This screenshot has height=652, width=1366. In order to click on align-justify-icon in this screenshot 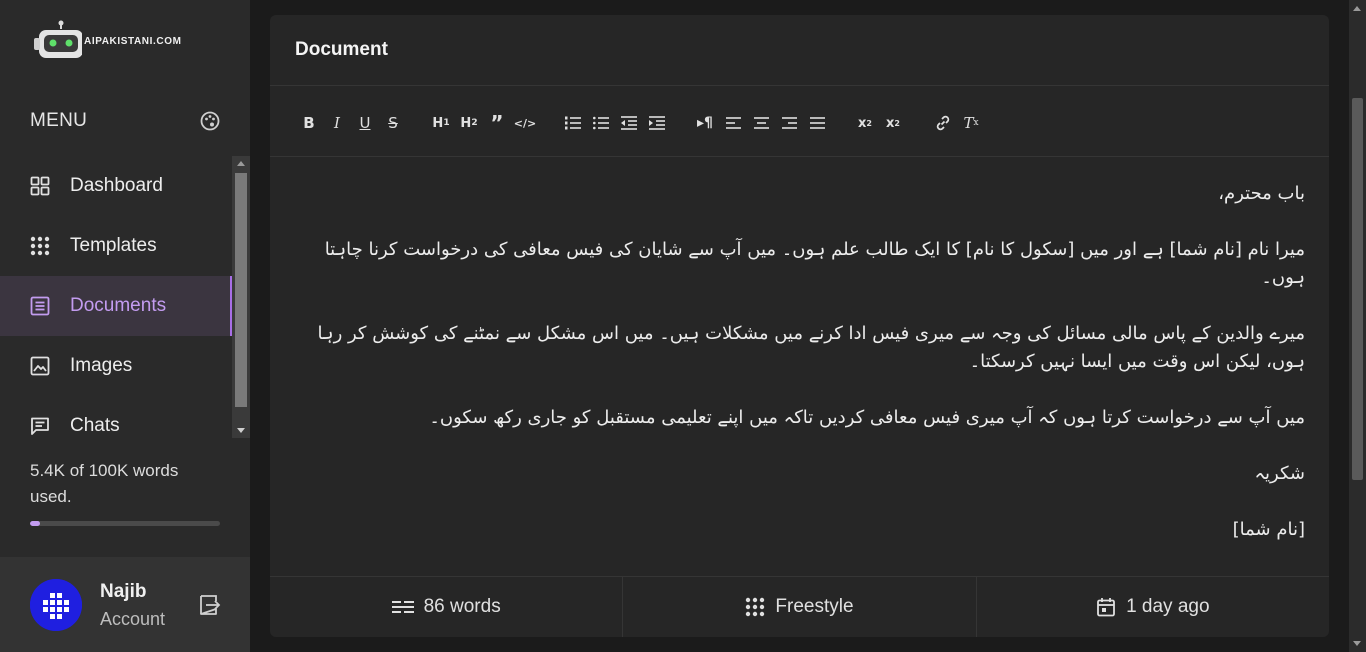, I will do `click(817, 123)`.